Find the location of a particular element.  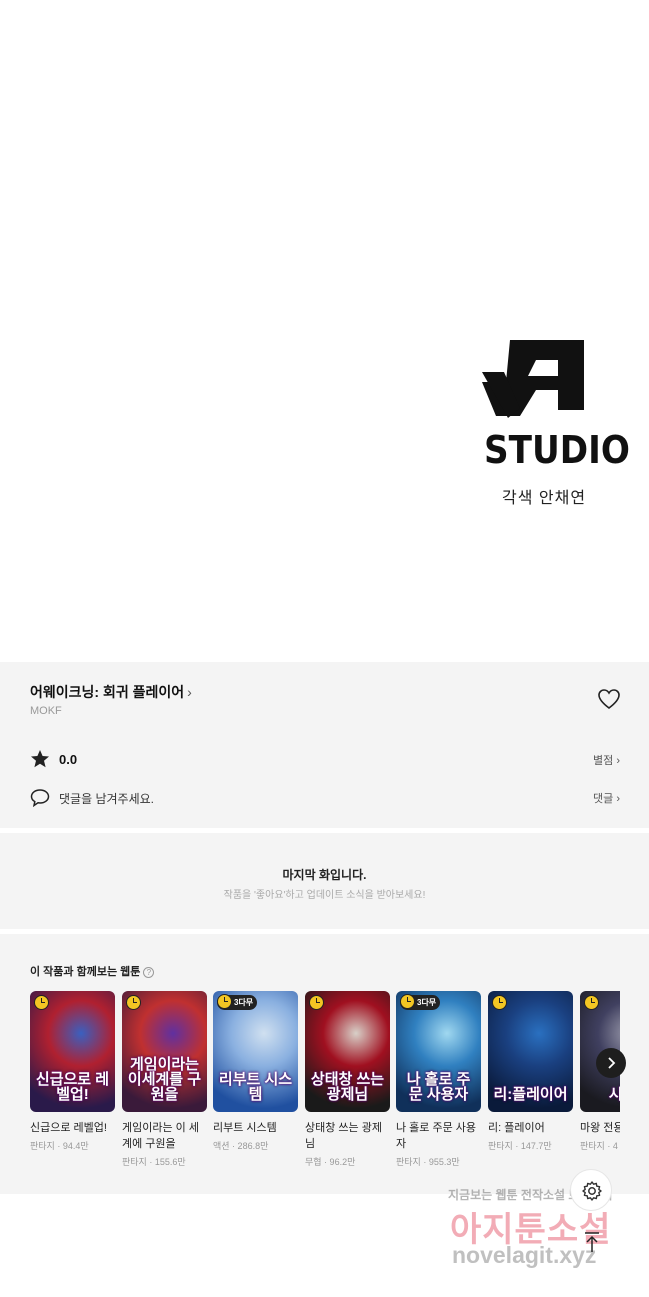

recommendation-card: 나 홀로 주문 사용자 3다무나 홀로 주문 사용자판타지 · 955.3만 is located at coordinates (438, 1079).